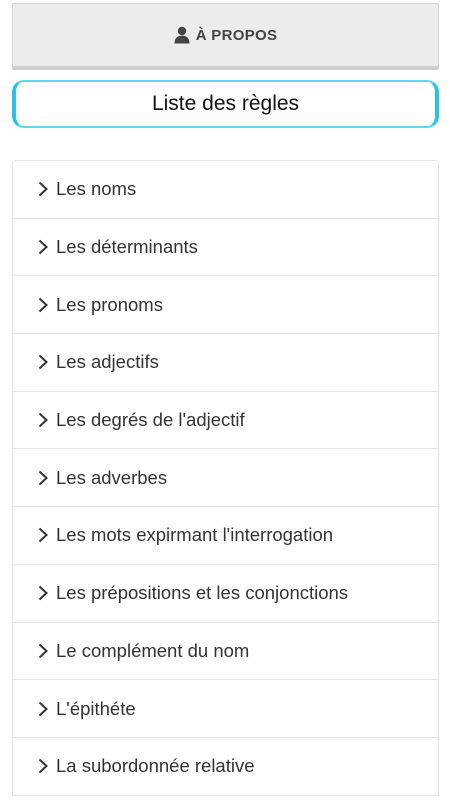  What do you see at coordinates (225, 363) in the screenshot?
I see `rule-item-adjectifs: Les adjectifs` at bounding box center [225, 363].